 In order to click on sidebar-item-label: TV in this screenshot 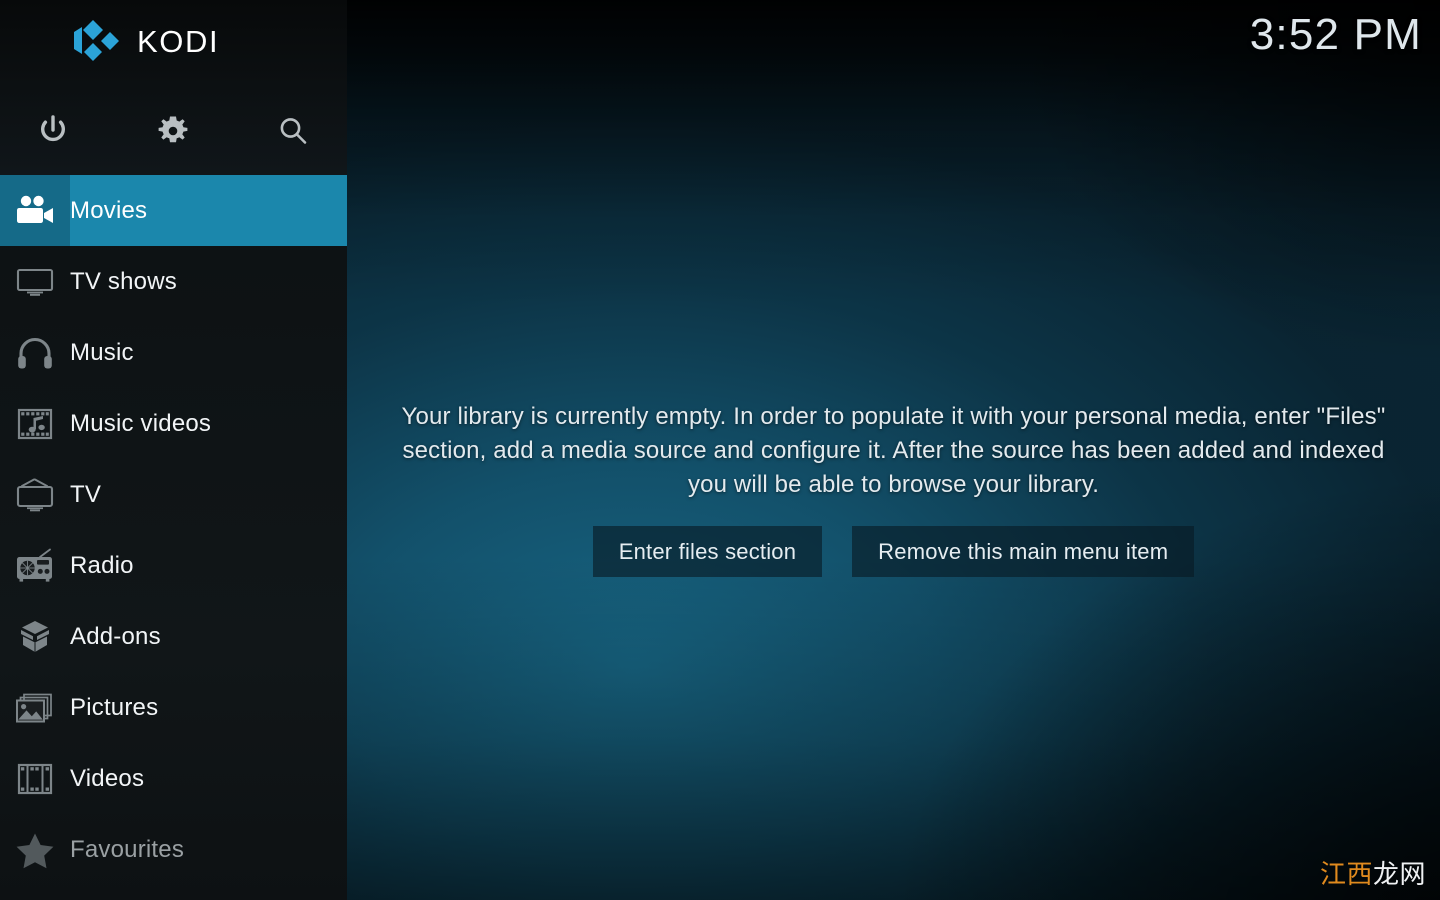, I will do `click(86, 494)`.